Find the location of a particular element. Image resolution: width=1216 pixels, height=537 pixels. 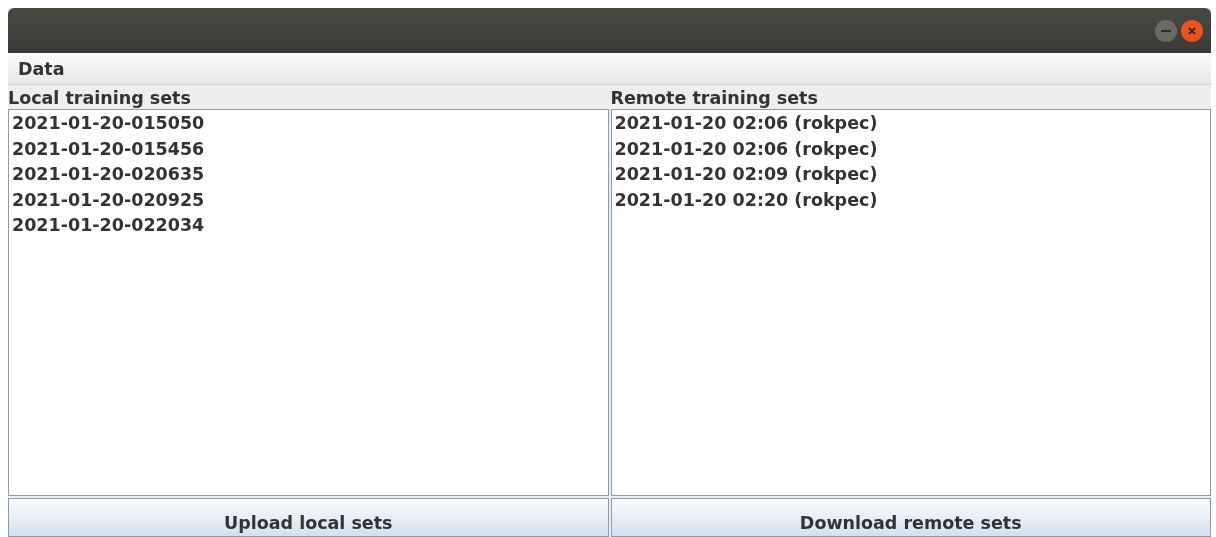

minus-icon is located at coordinates (1166, 30).